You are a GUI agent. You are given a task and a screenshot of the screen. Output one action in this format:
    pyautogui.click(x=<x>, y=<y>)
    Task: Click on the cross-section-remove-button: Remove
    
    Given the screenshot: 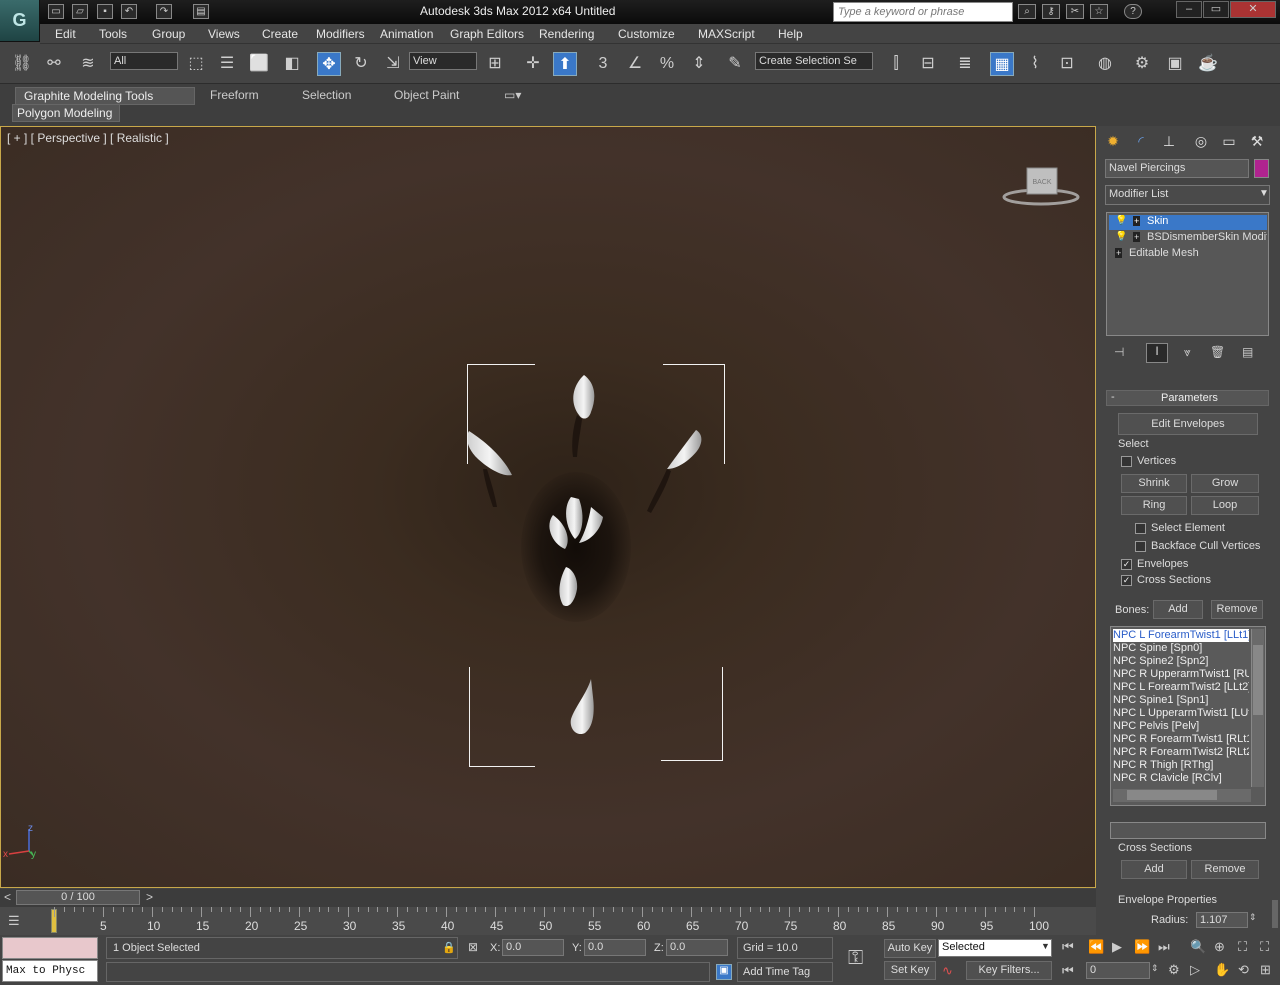 What is the action you would take?
    pyautogui.click(x=1225, y=869)
    